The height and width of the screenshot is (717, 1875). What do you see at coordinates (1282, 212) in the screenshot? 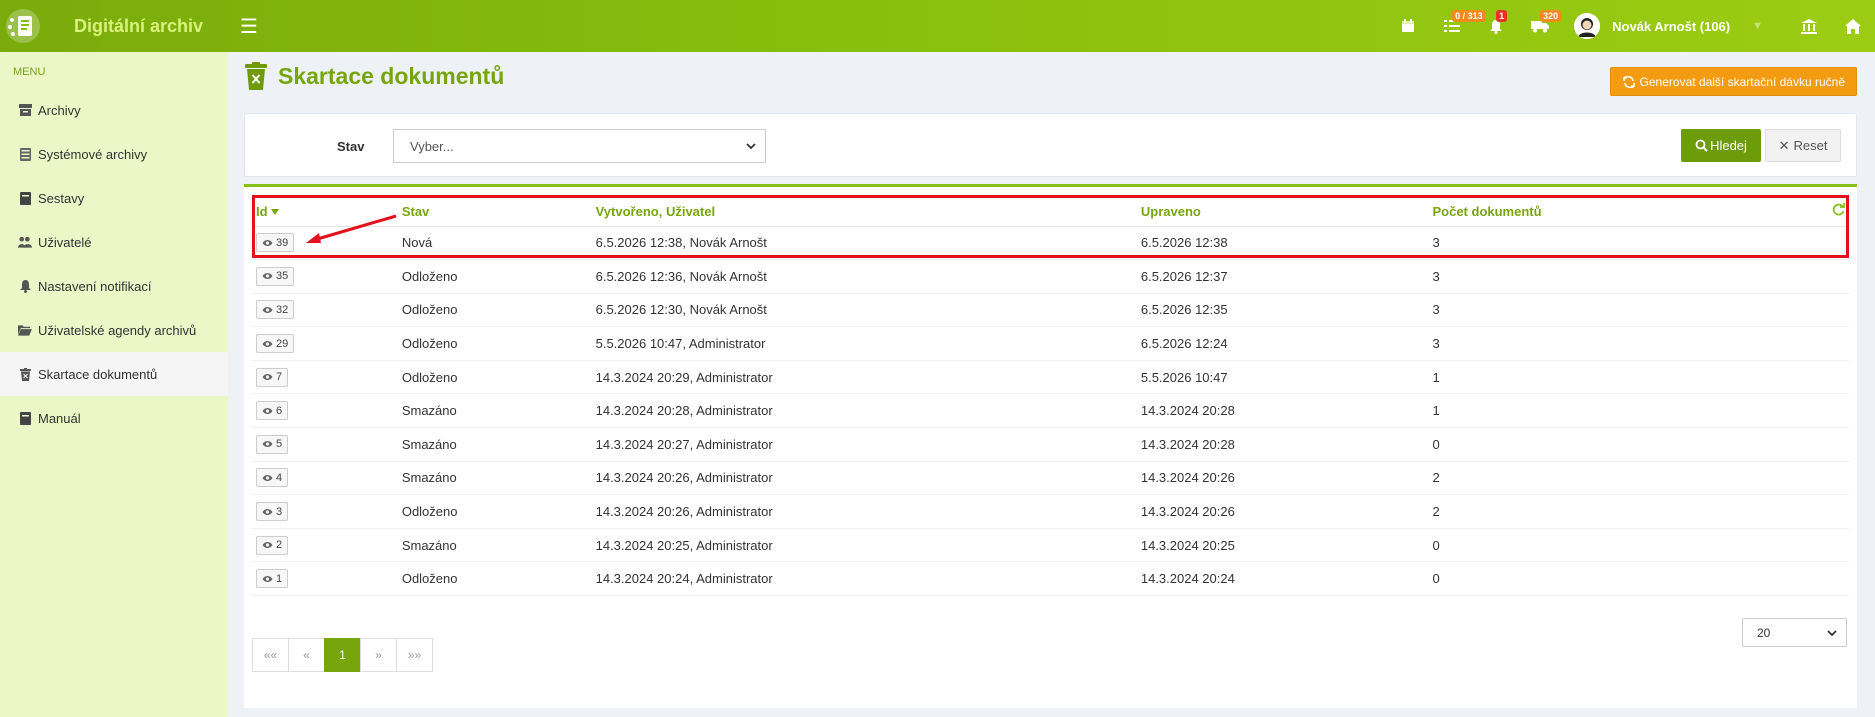
I see `column-header-upraveno: Upraveno` at bounding box center [1282, 212].